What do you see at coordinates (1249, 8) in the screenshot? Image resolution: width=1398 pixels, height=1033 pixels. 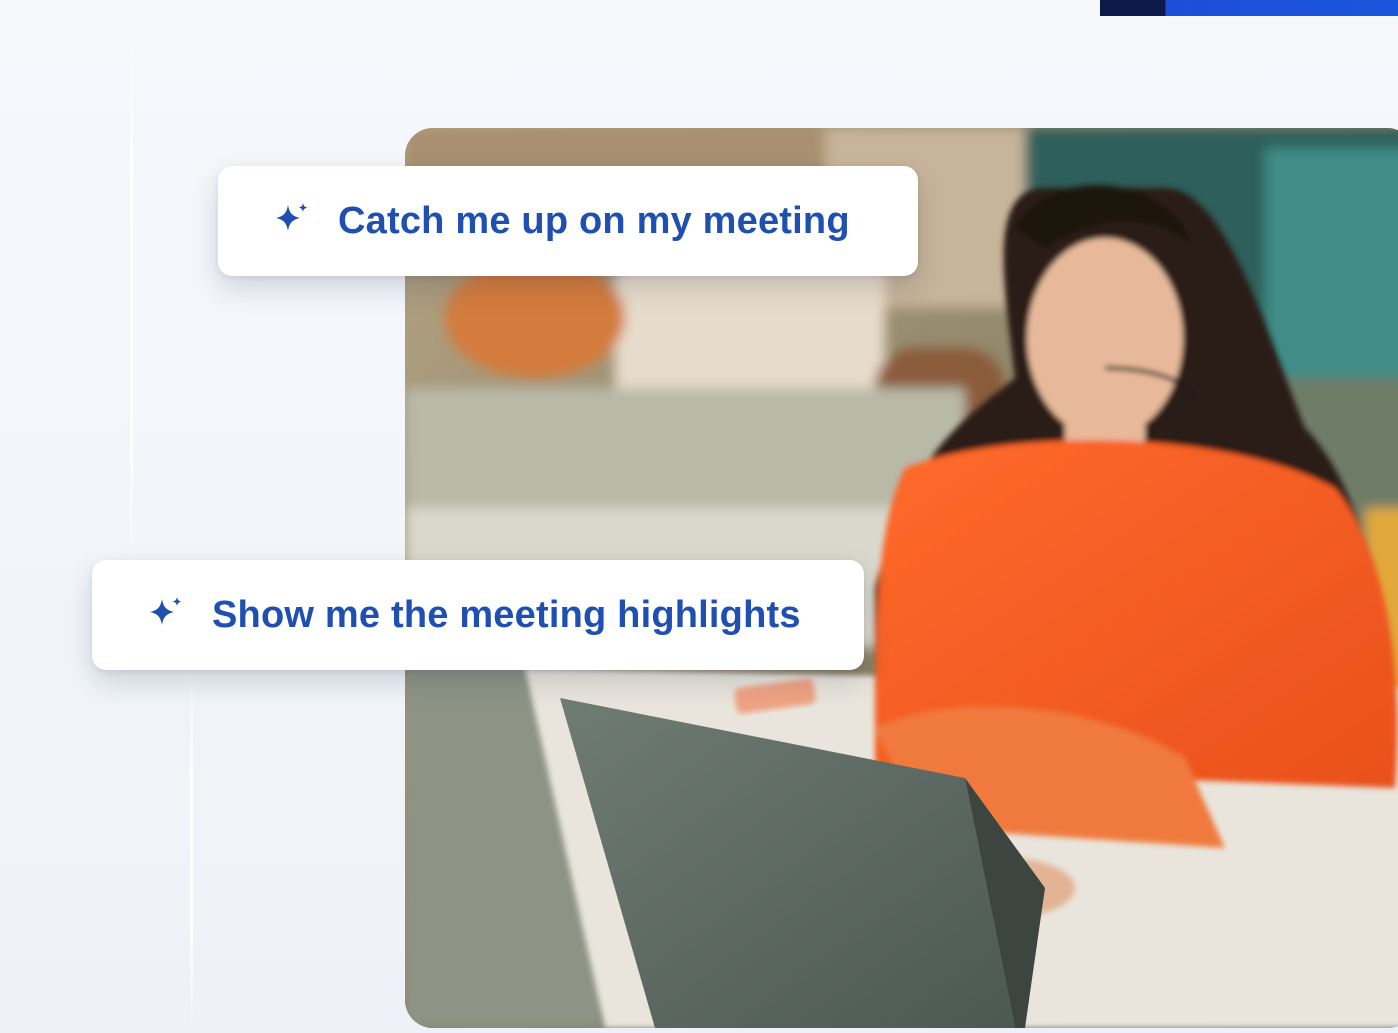 I see `top-accent-bar` at bounding box center [1249, 8].